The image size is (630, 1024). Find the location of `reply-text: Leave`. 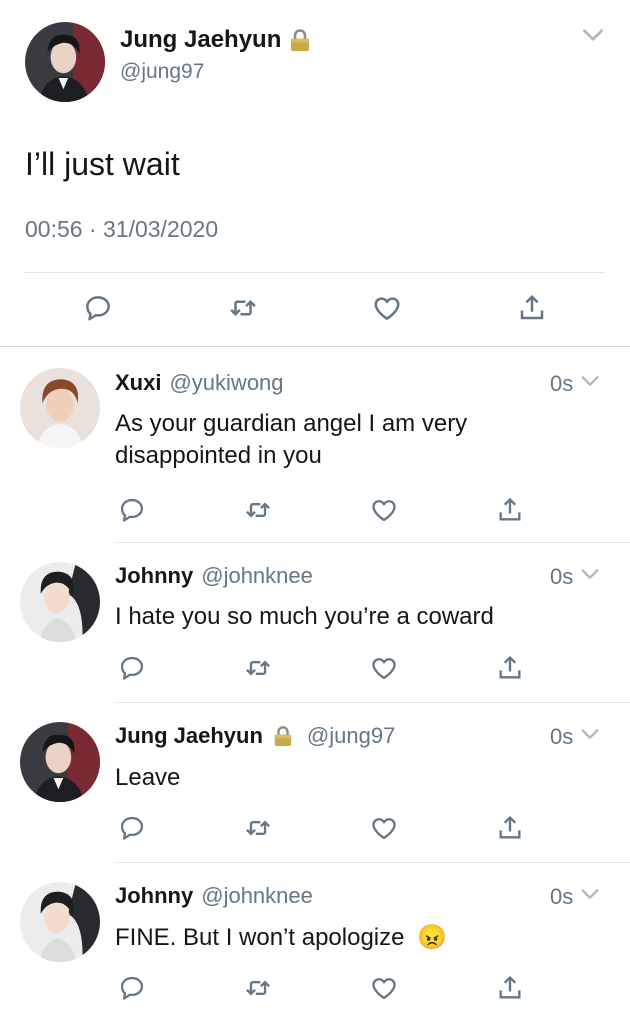

reply-text: Leave is located at coordinates (148, 777).